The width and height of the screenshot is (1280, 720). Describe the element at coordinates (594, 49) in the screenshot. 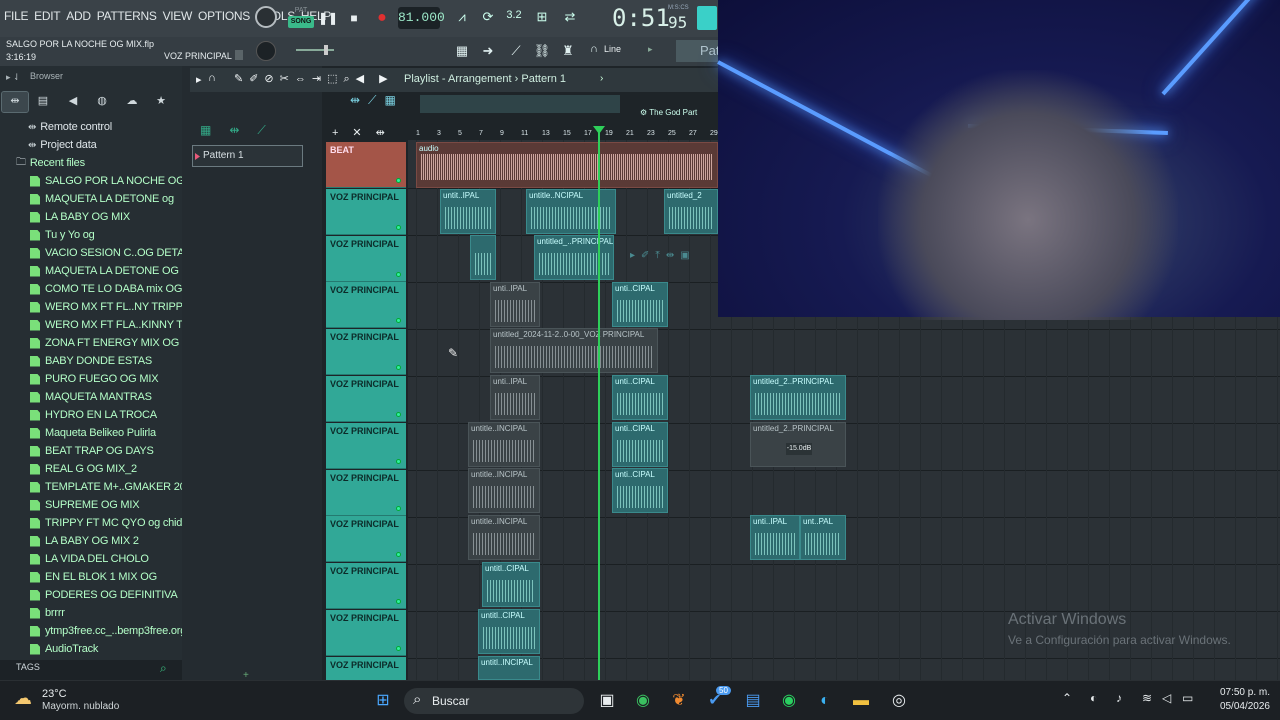

I see `magnet-icon: ∩` at that location.